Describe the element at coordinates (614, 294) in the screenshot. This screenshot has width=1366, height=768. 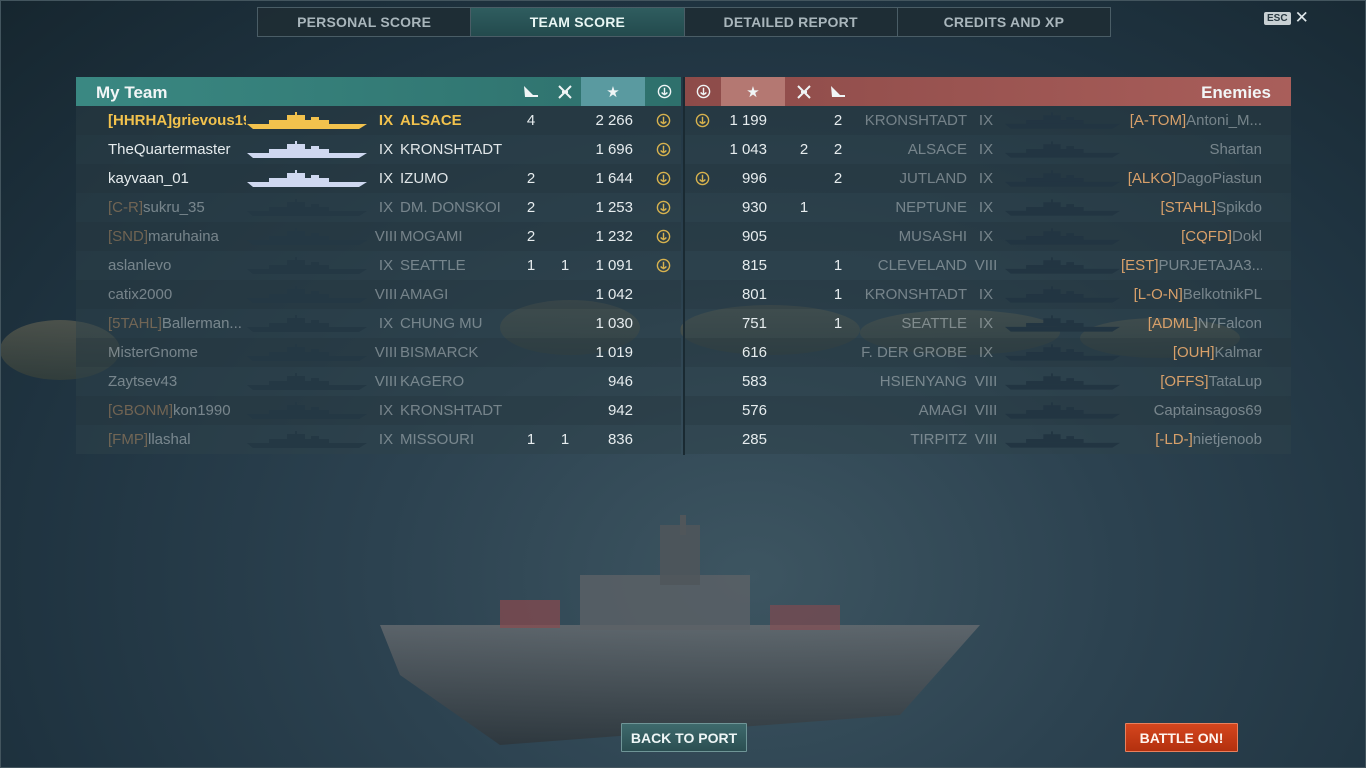
I see `score-value: 1 042` at that location.